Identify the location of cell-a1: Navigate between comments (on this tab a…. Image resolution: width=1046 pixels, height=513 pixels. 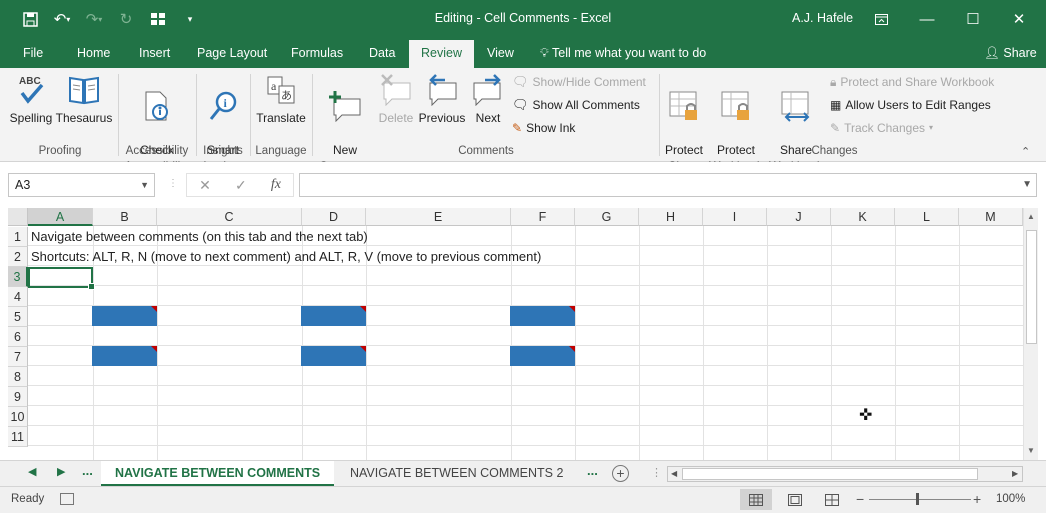
(199, 237).